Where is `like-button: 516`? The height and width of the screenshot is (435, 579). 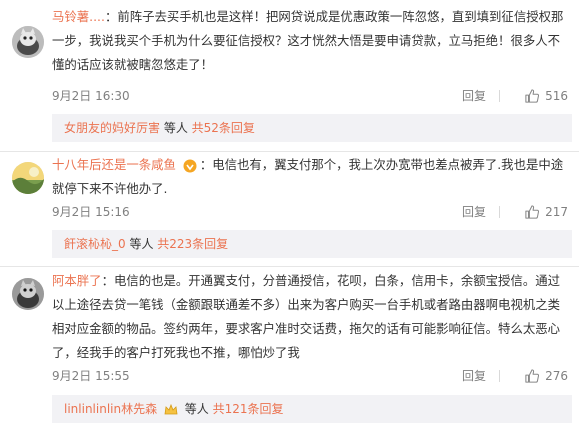 like-button: 516 is located at coordinates (546, 96).